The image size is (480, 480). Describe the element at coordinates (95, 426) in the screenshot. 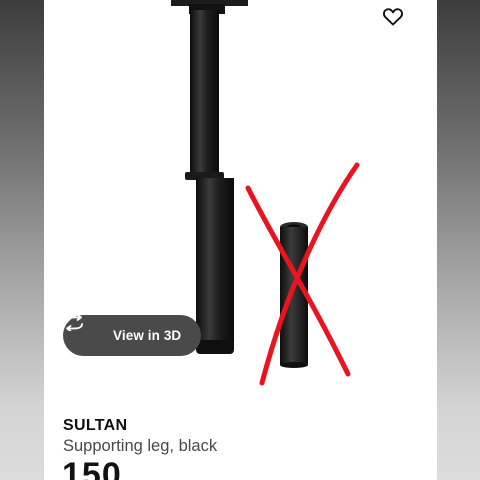

I see `product-name: SULTAN` at that location.